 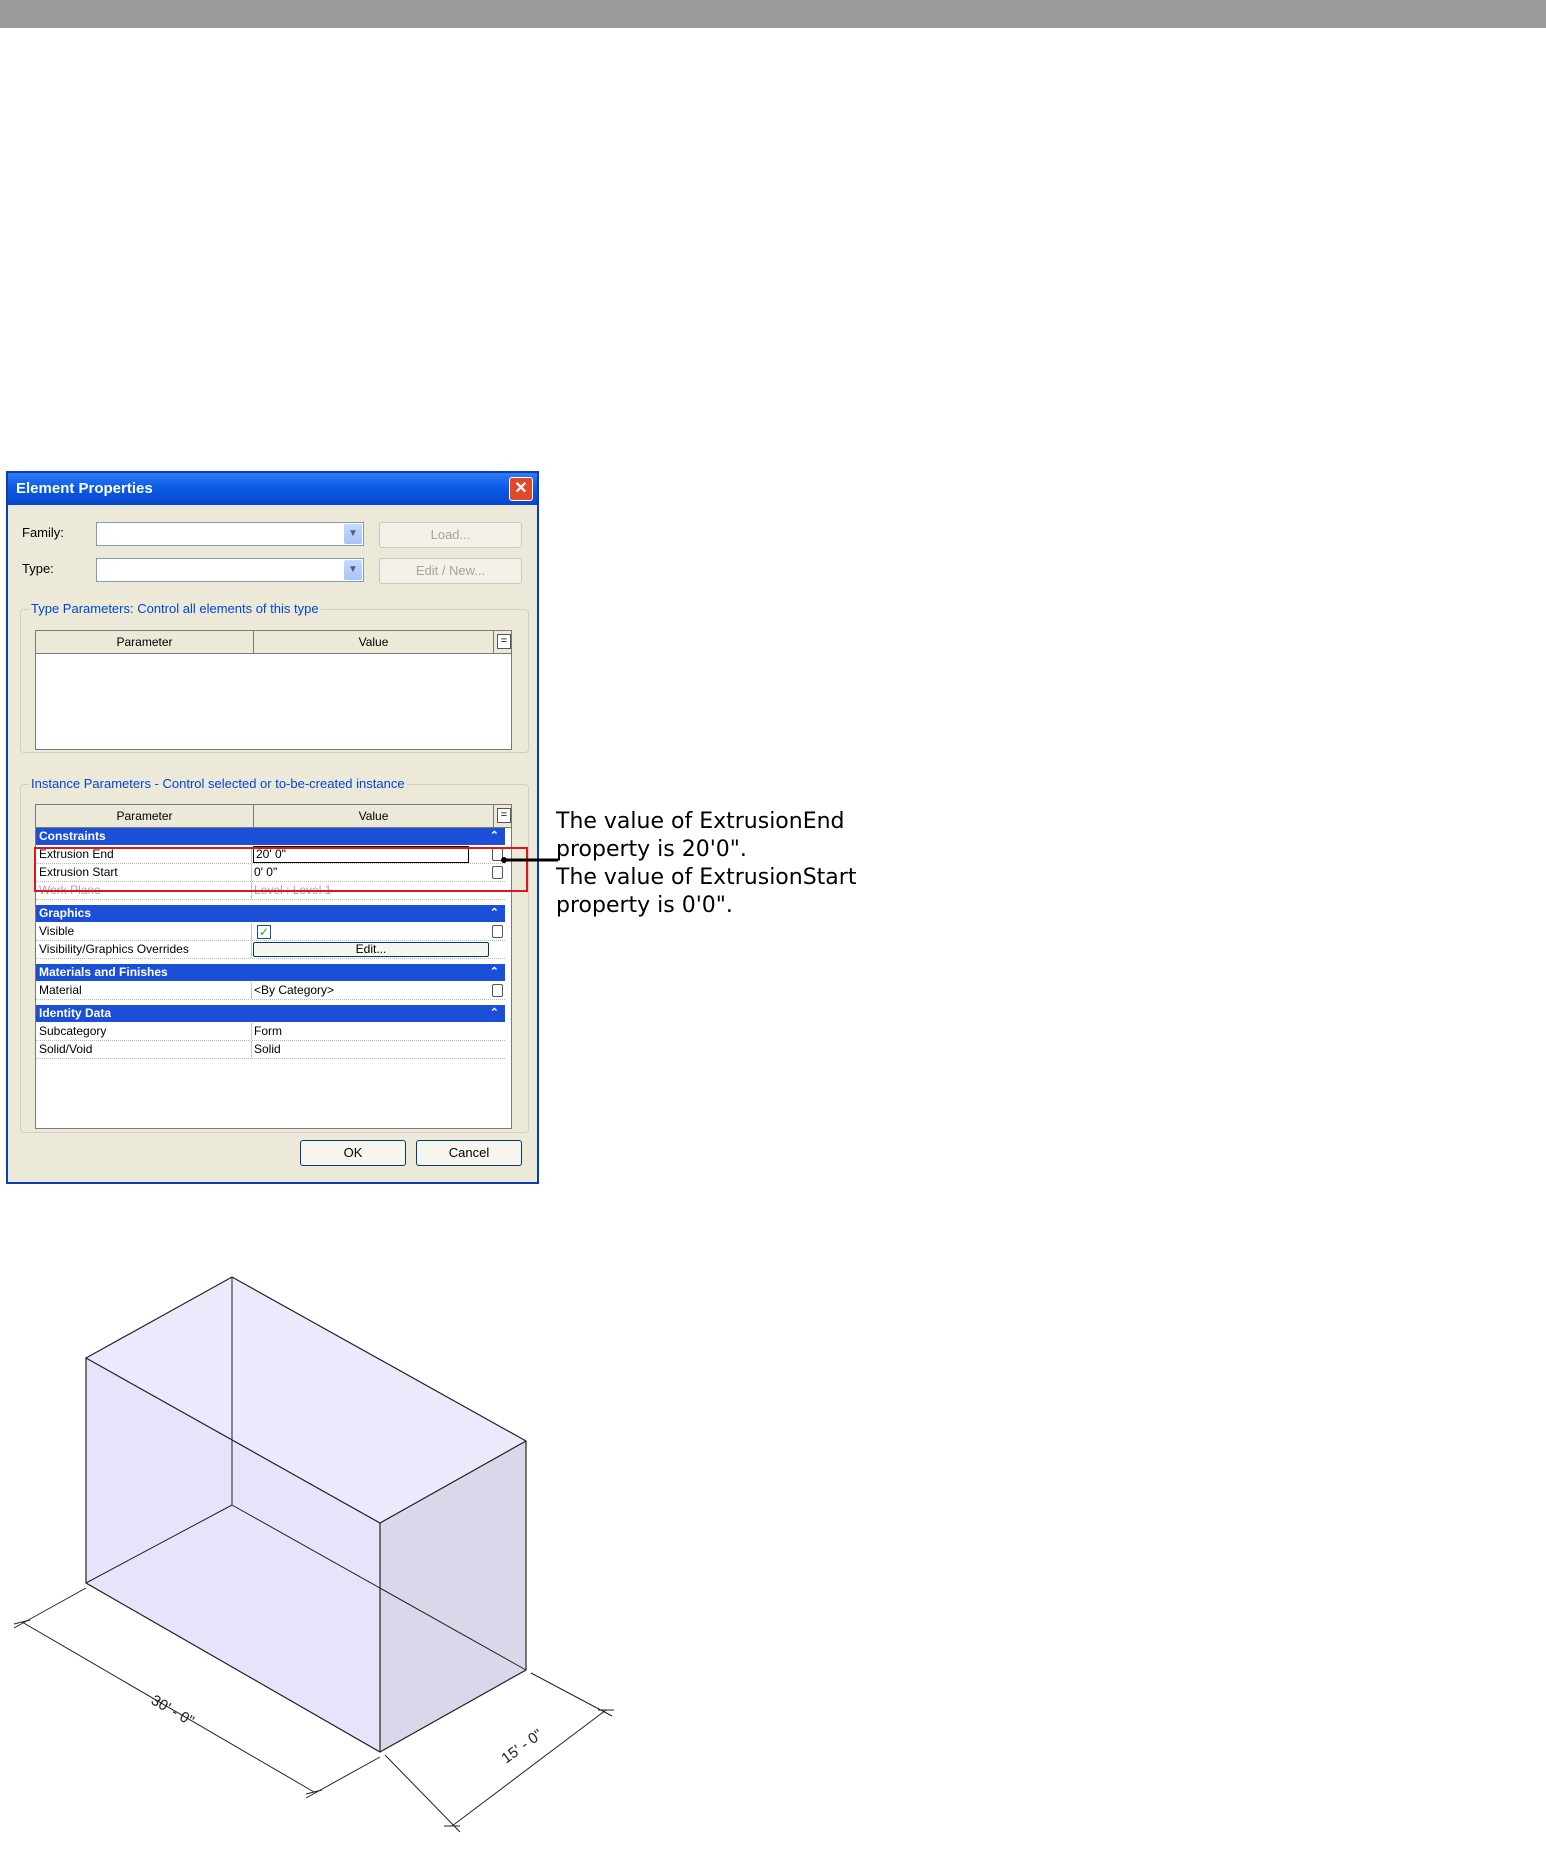 What do you see at coordinates (264, 932) in the screenshot?
I see `visible-checkbox: ✓` at bounding box center [264, 932].